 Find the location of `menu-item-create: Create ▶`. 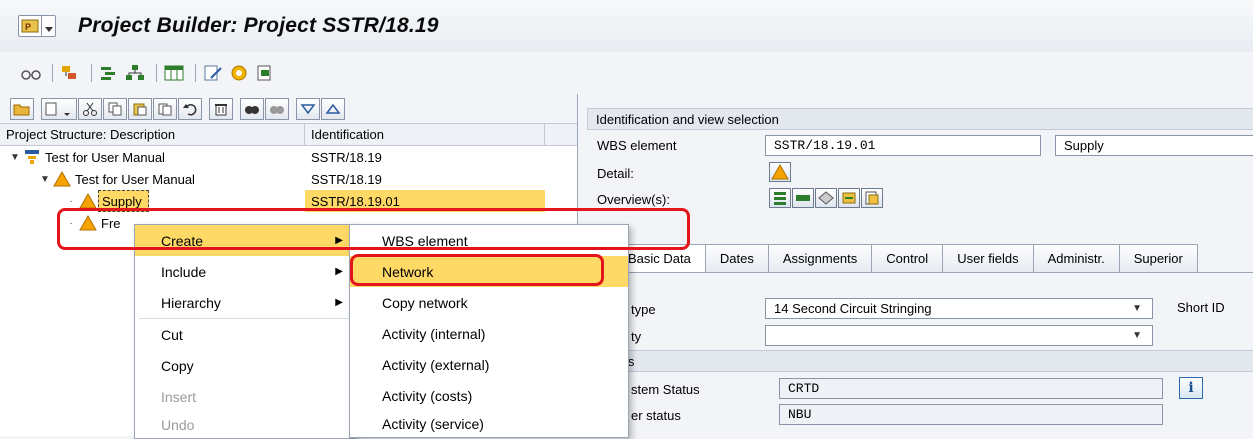

menu-item-create: Create ▶ is located at coordinates (245, 240).